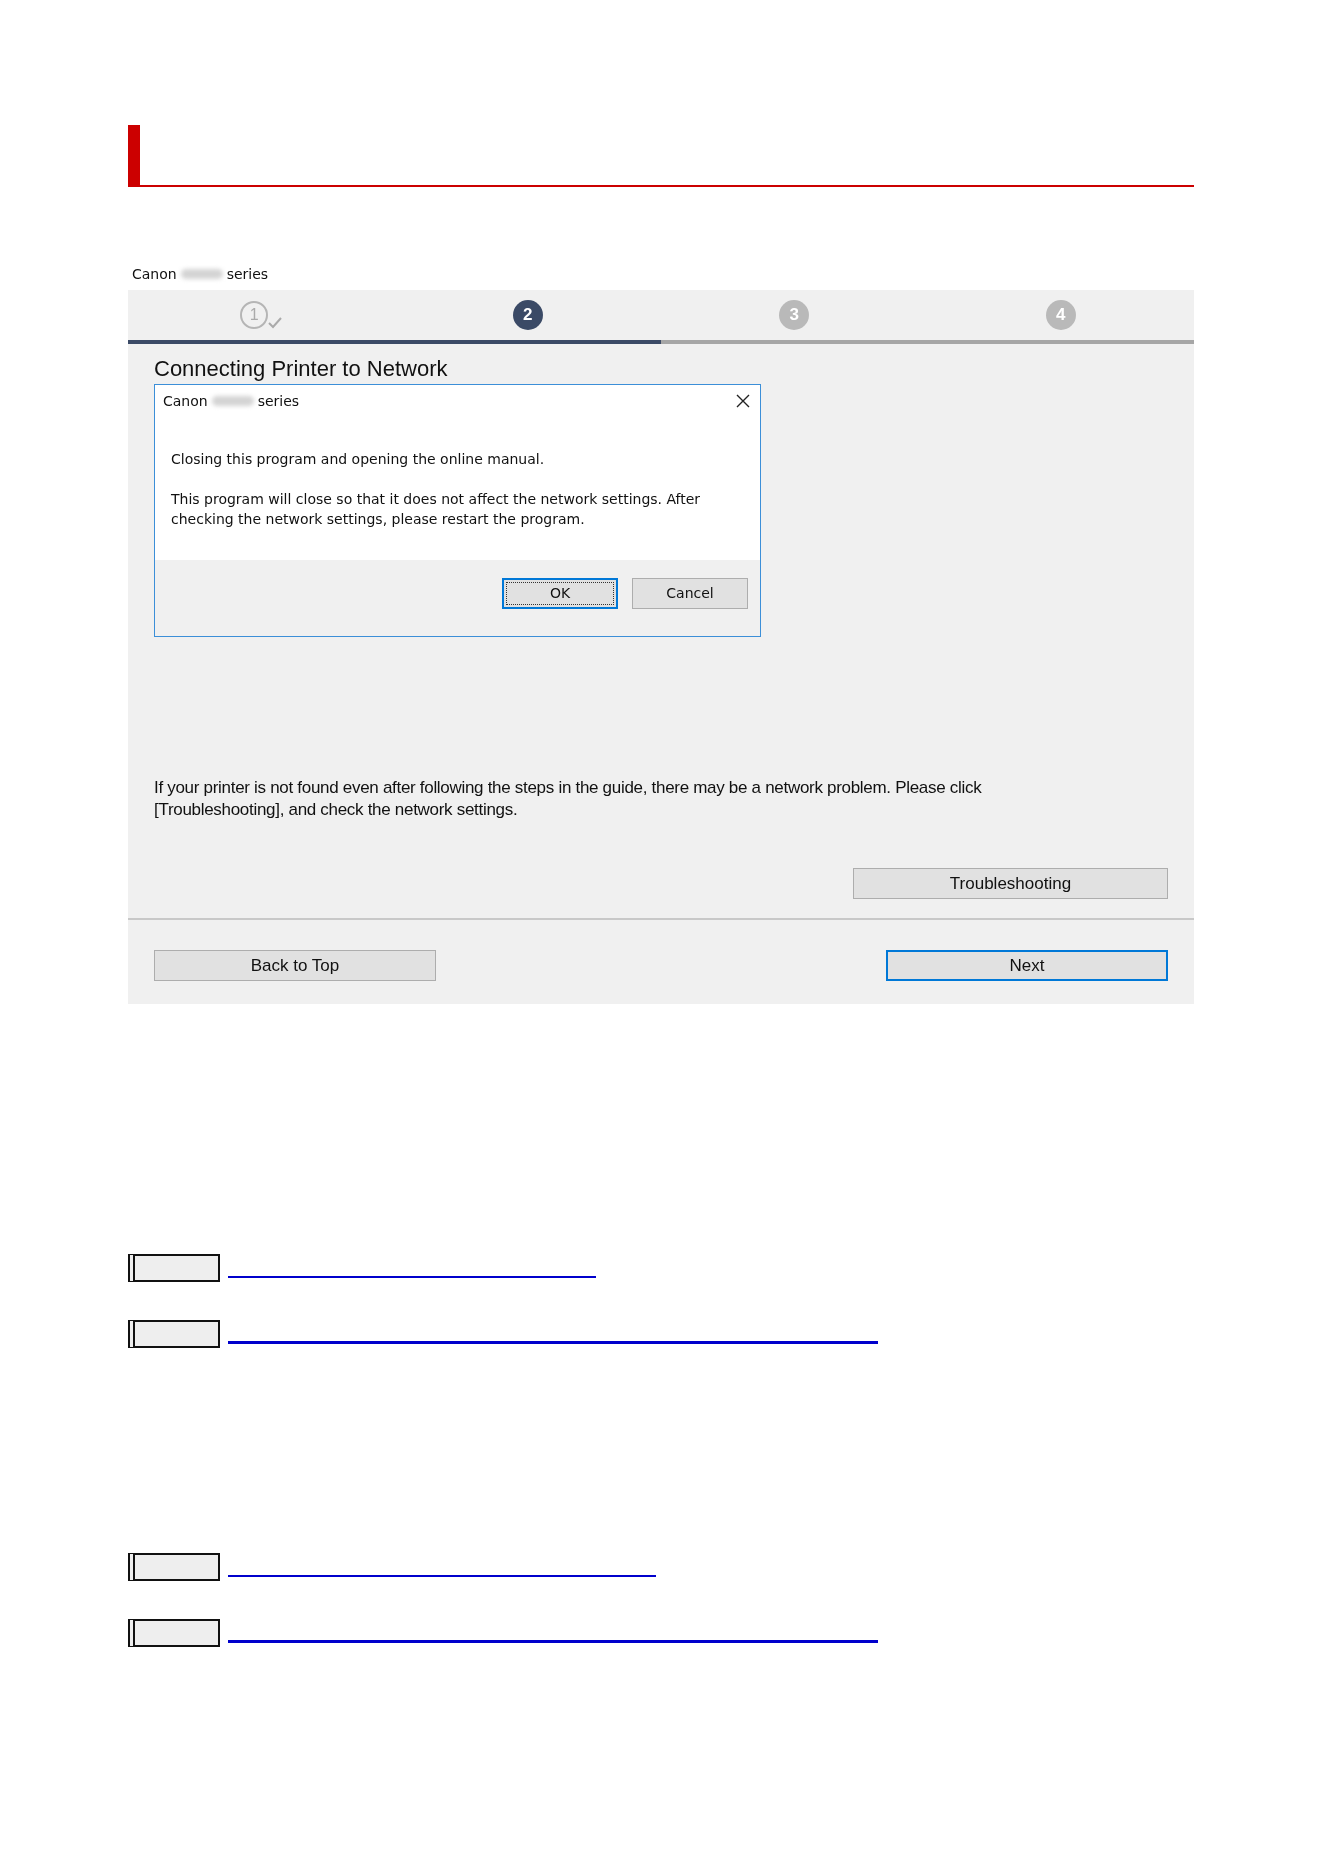 The height and width of the screenshot is (1872, 1324). Describe the element at coordinates (1027, 965) in the screenshot. I see `footer-button: Next` at that location.